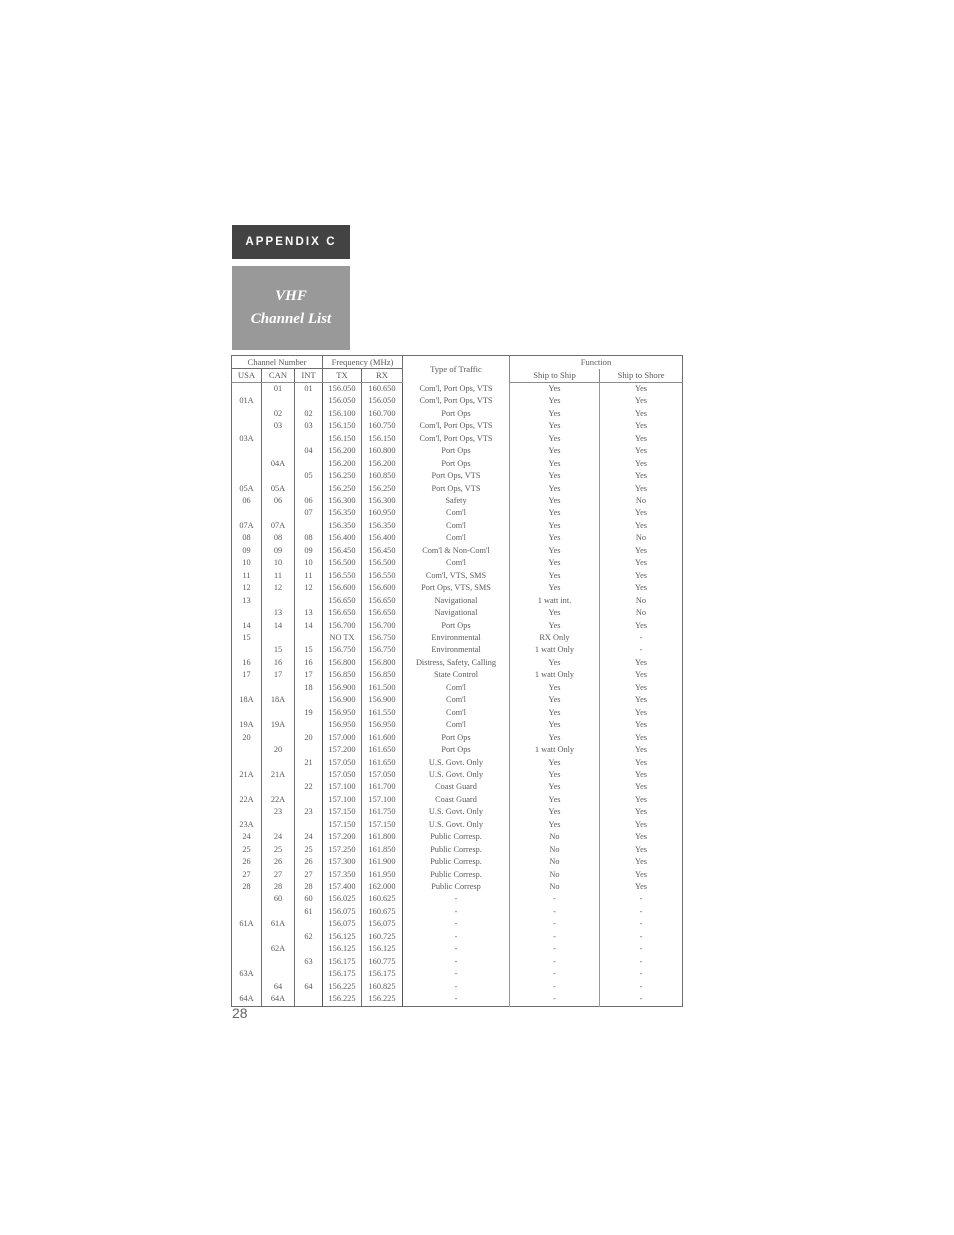 This screenshot has height=1235, width=954. What do you see at coordinates (308, 837) in the screenshot?
I see `cell-int: 24` at bounding box center [308, 837].